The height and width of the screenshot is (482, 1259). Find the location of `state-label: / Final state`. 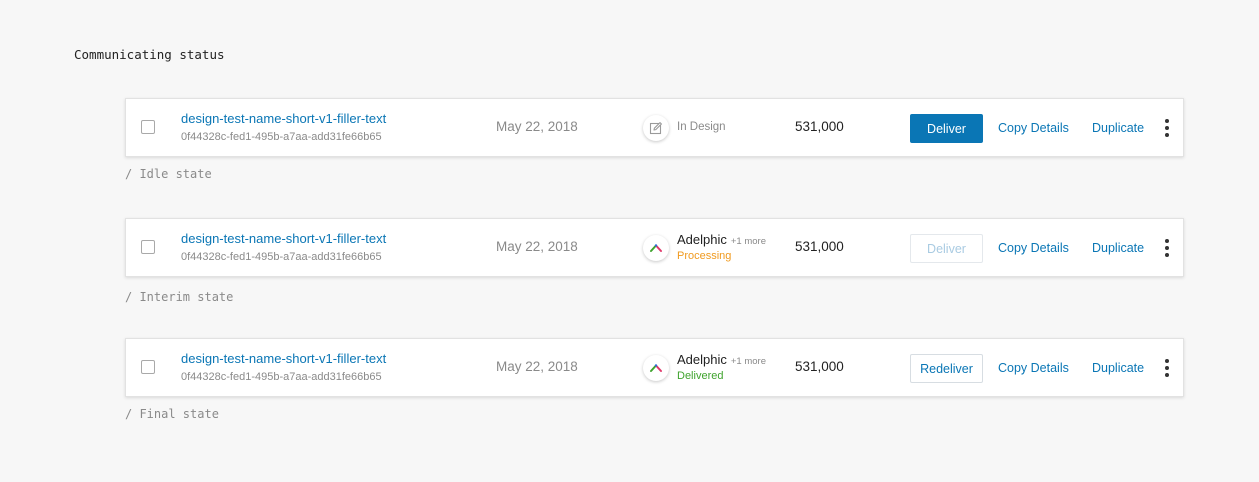

state-label: / Final state is located at coordinates (172, 414).